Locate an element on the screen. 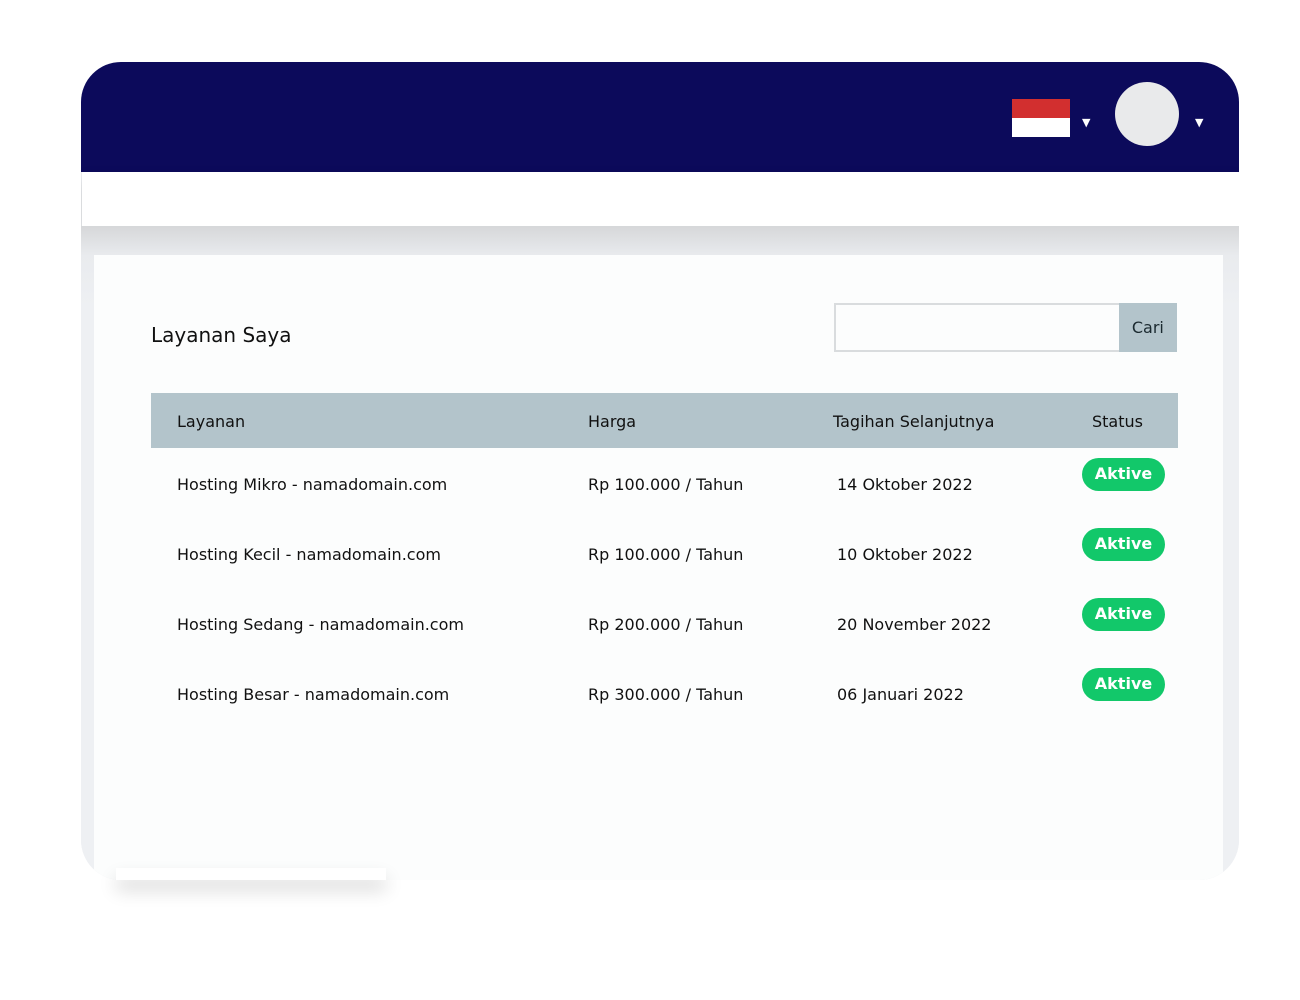  search-box: Cari is located at coordinates (1005, 327).